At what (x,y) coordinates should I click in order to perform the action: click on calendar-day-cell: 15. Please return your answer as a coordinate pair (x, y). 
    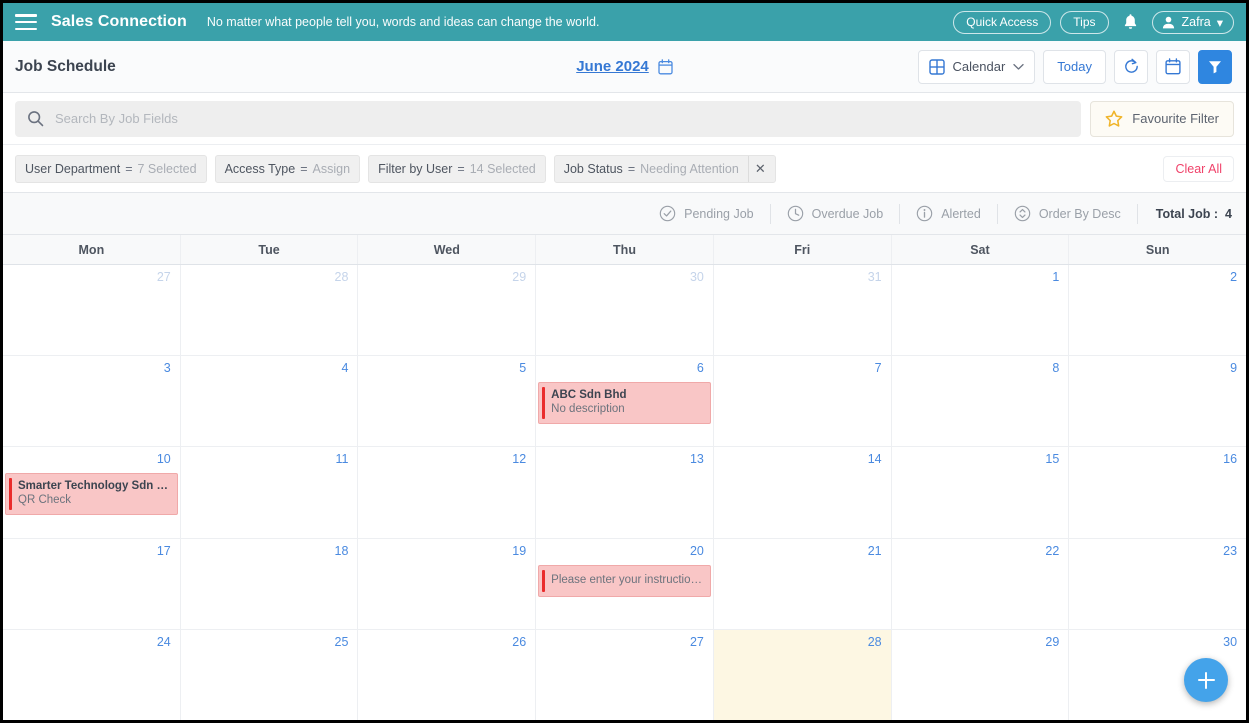
    Looking at the image, I should click on (980, 492).